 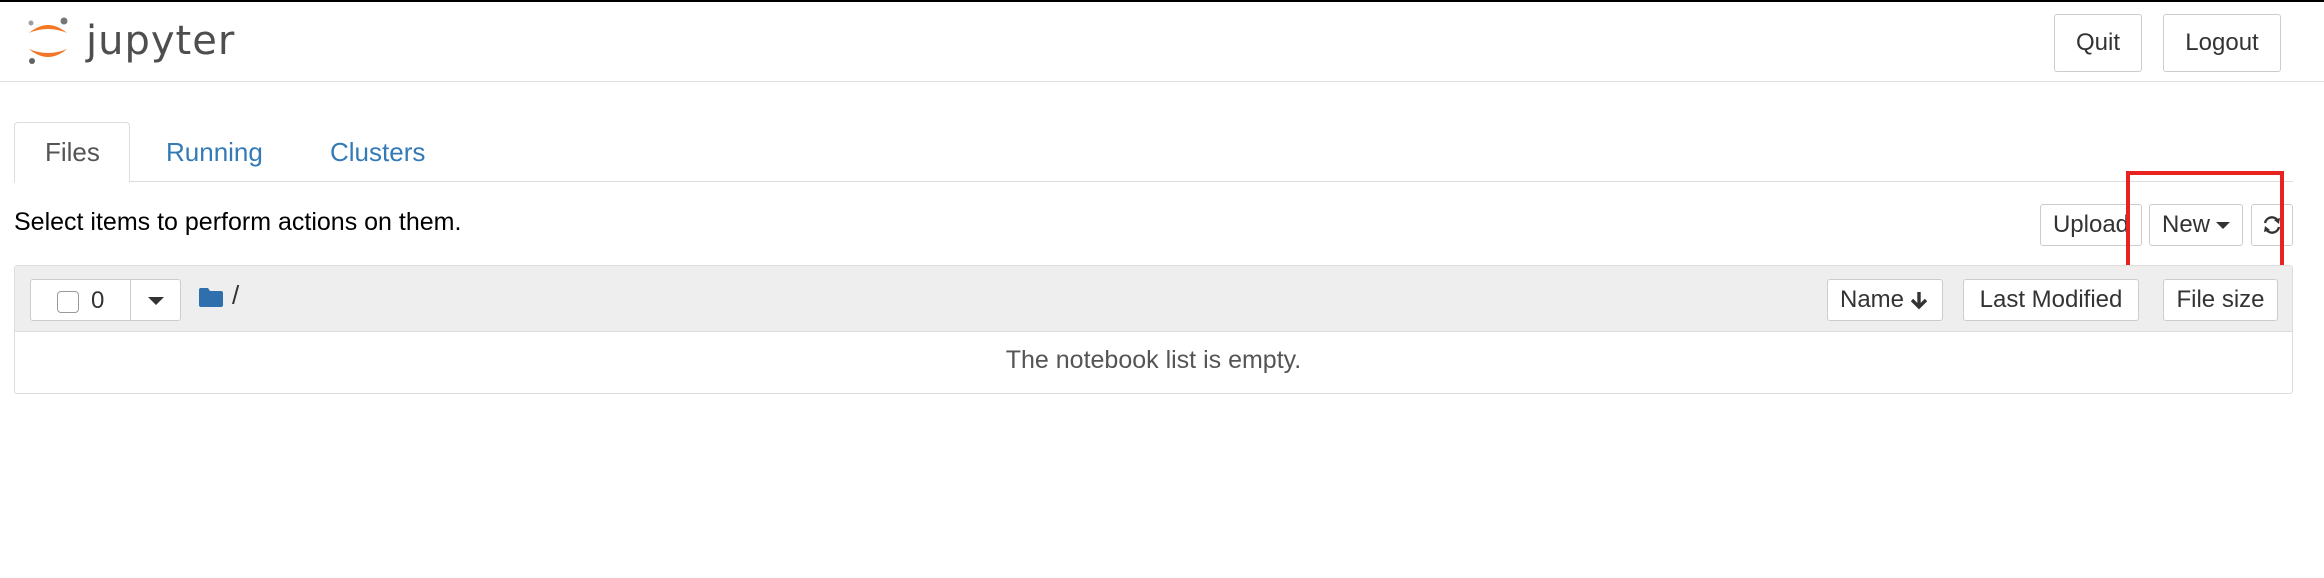 I want to click on logo-text: jupyter, so click(x=161, y=41).